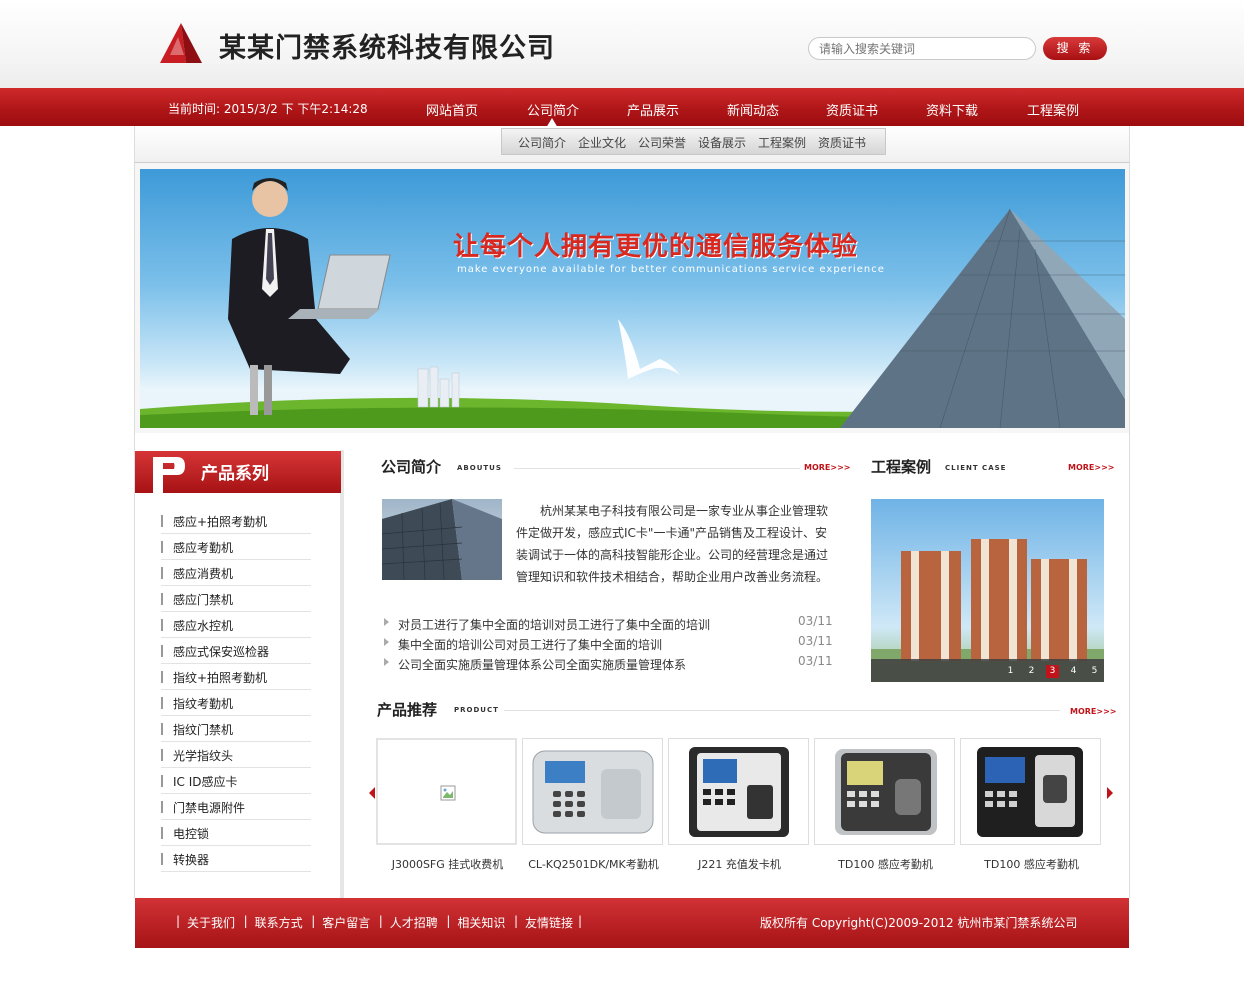 The width and height of the screenshot is (1244, 999). Describe the element at coordinates (476, 710) in the screenshot. I see `products-title-en: PRODUCT` at that location.